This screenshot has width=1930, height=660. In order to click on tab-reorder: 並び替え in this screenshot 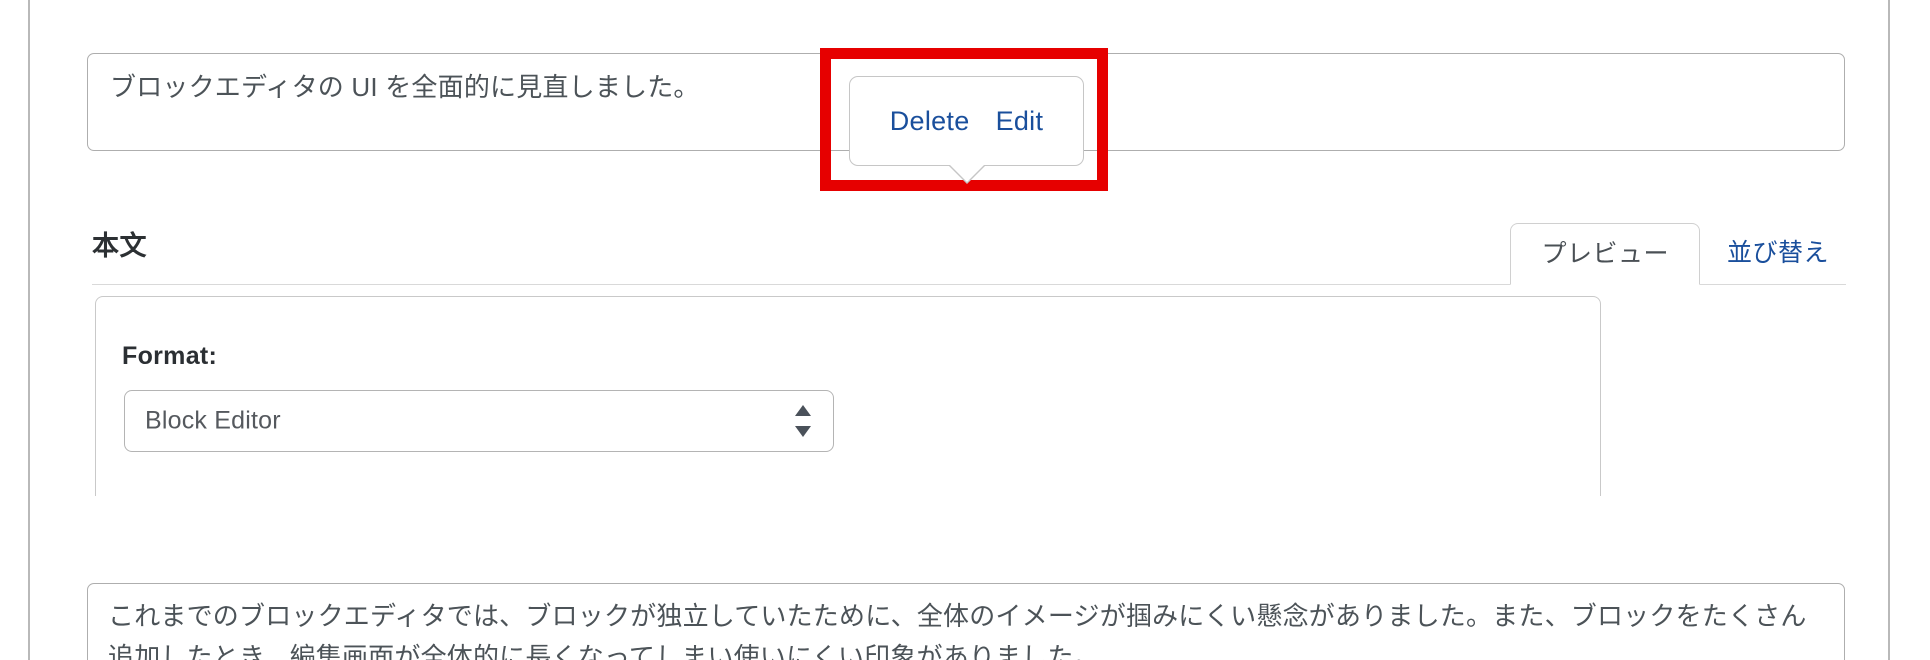, I will do `click(1773, 255)`.